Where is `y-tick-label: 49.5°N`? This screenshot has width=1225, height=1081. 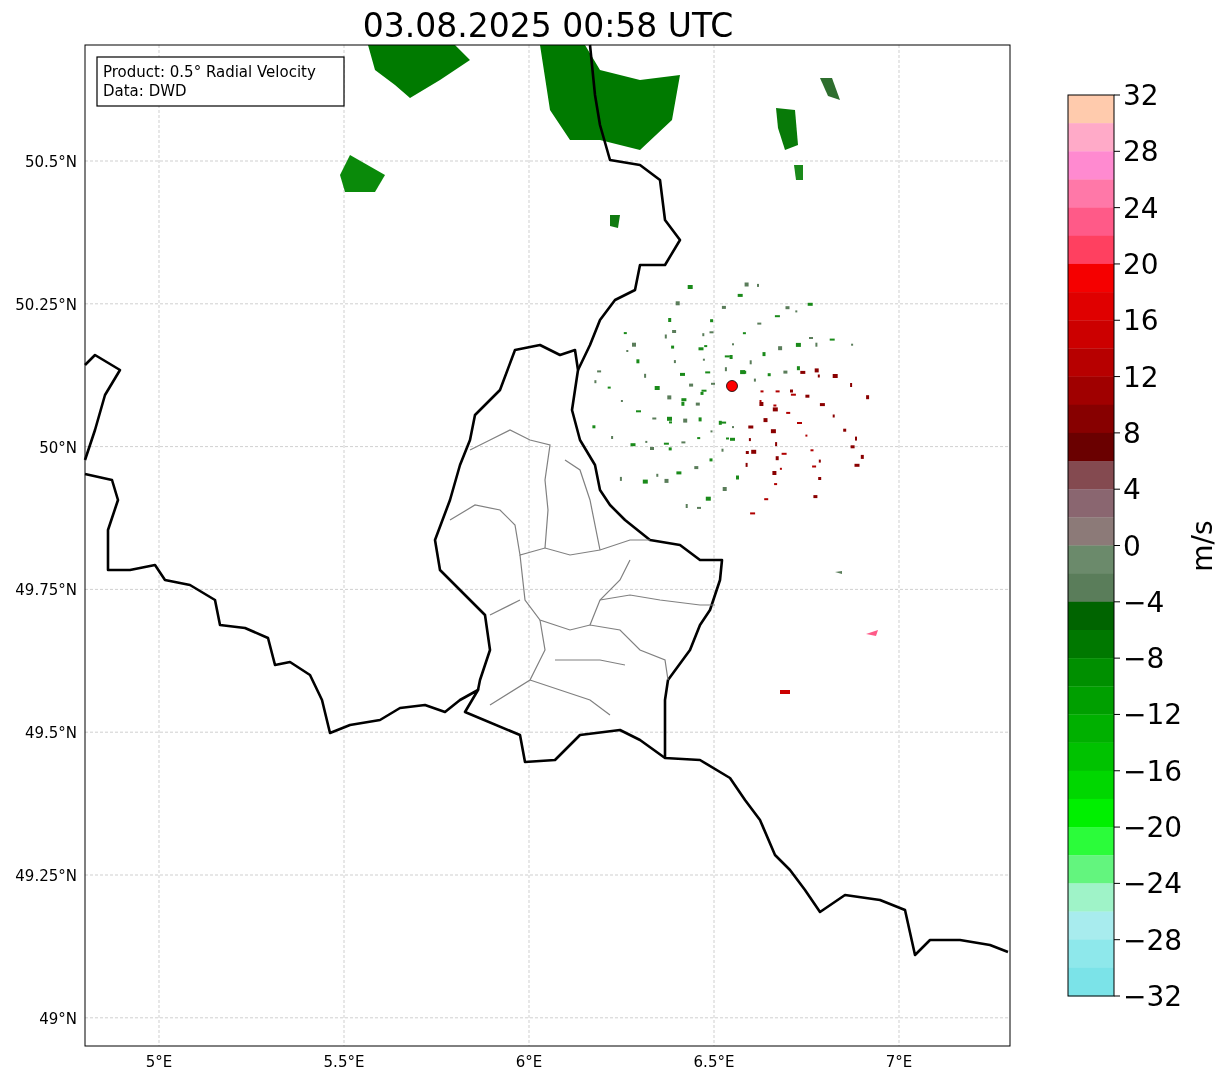
y-tick-label: 49.5°N is located at coordinates (50, 733).